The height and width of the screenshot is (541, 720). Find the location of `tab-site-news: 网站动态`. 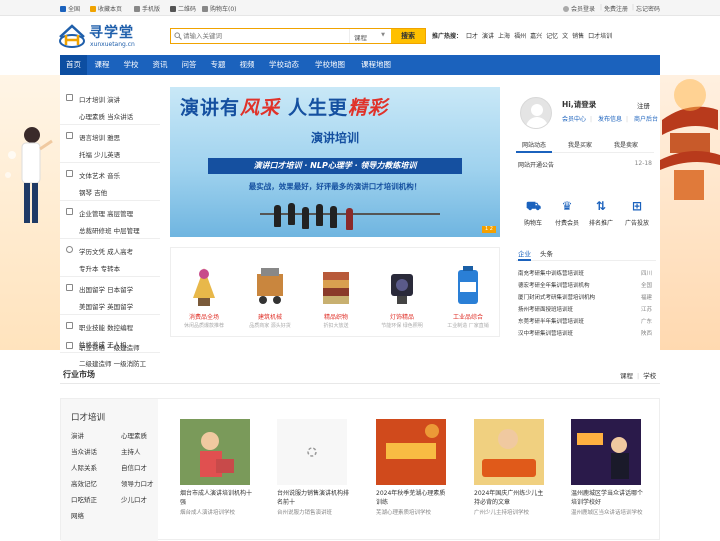

tab-site-news: 网站动态 is located at coordinates (534, 146).